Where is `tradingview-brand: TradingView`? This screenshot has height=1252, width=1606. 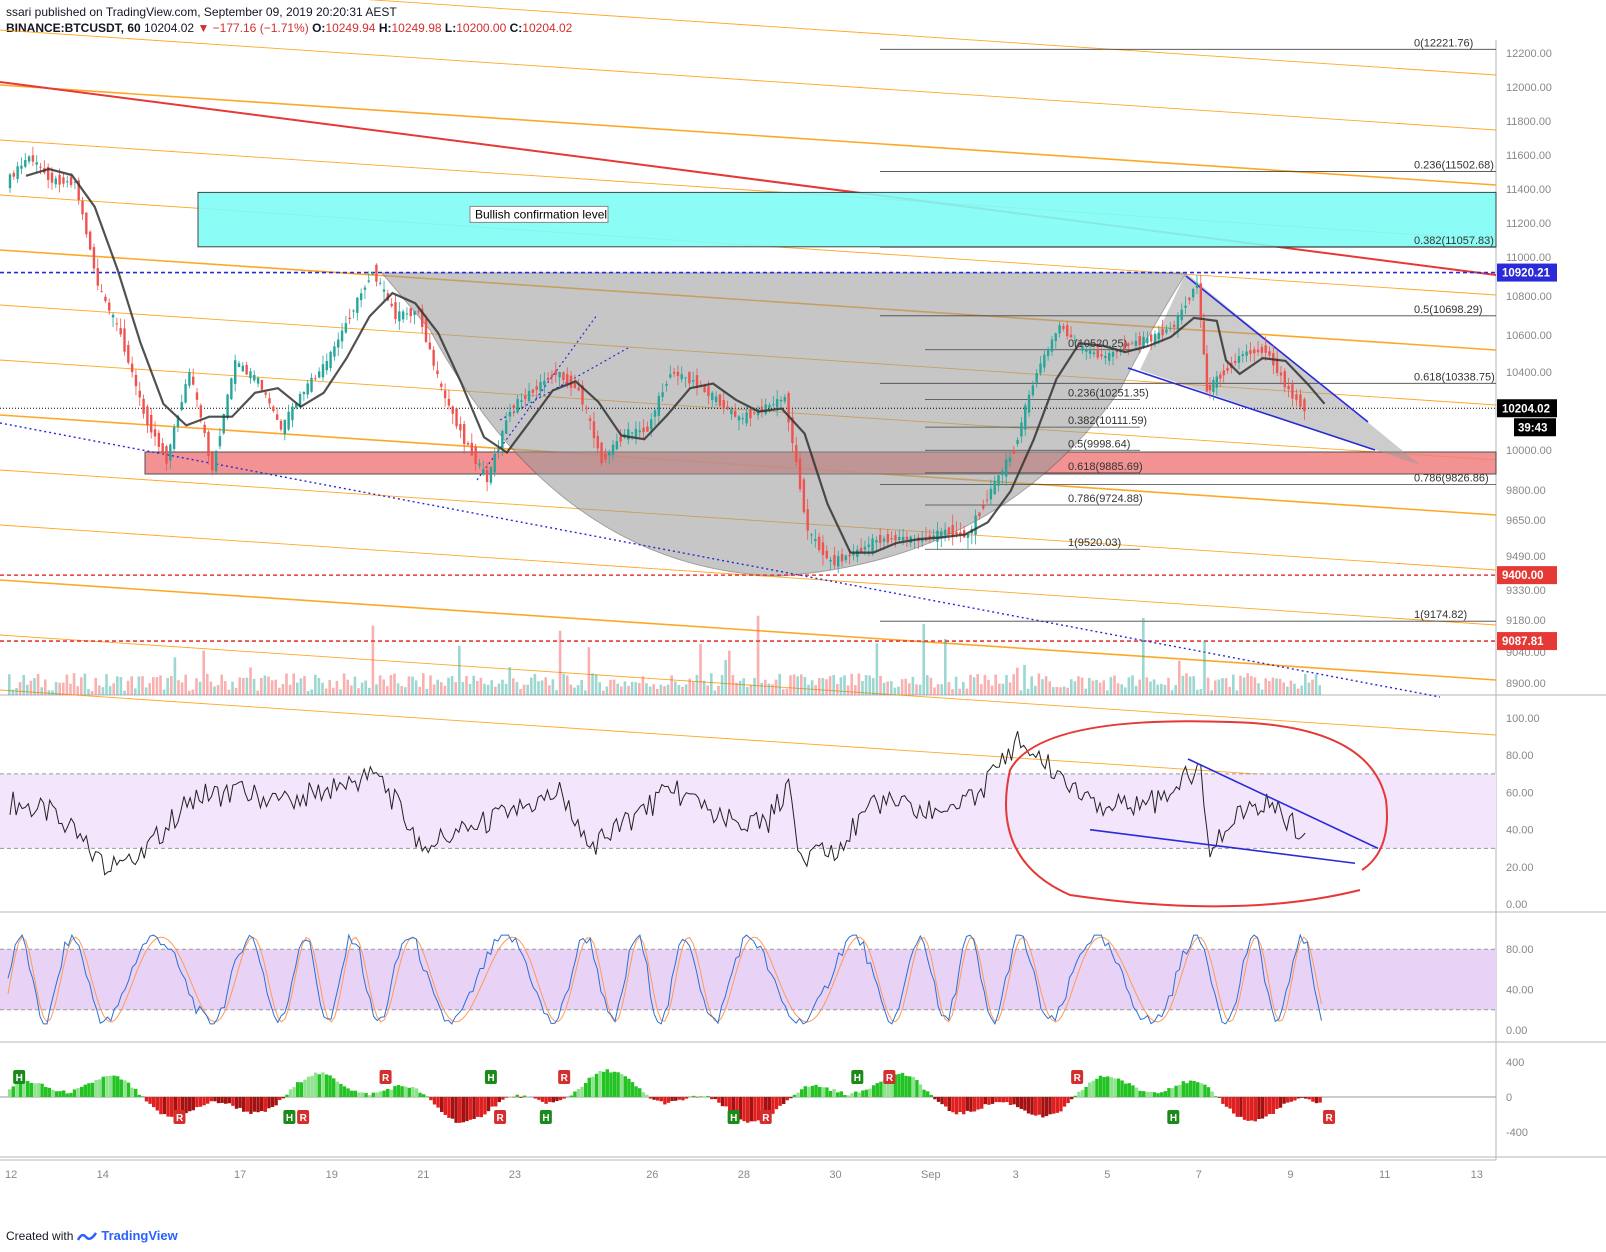
tradingview-brand: TradingView is located at coordinates (139, 1235).